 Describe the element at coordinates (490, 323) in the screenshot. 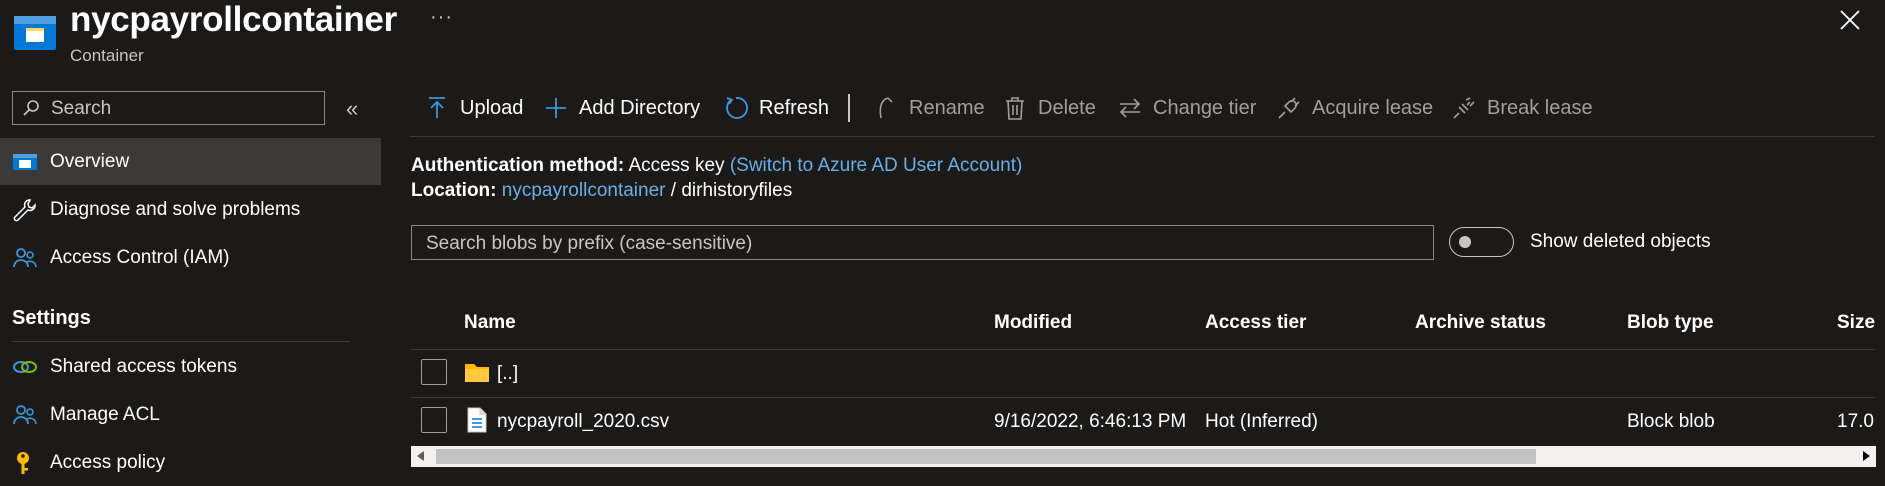

I see `column-header-name: Name` at that location.